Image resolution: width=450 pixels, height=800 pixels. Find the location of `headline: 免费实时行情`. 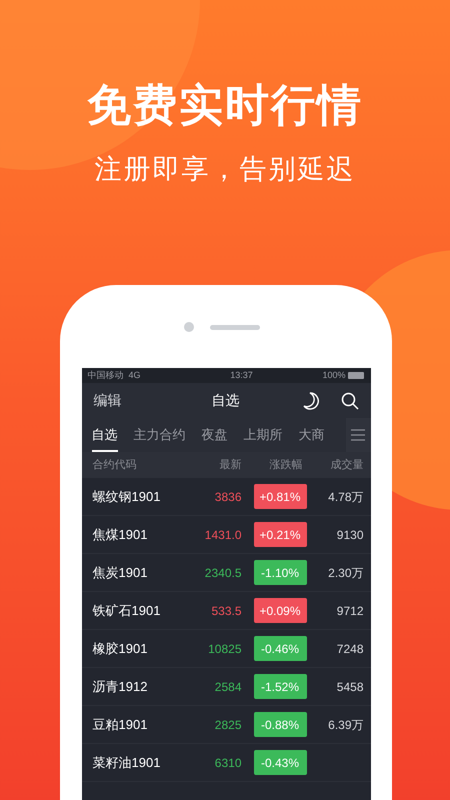

headline: 免费实时行情 is located at coordinates (225, 106).